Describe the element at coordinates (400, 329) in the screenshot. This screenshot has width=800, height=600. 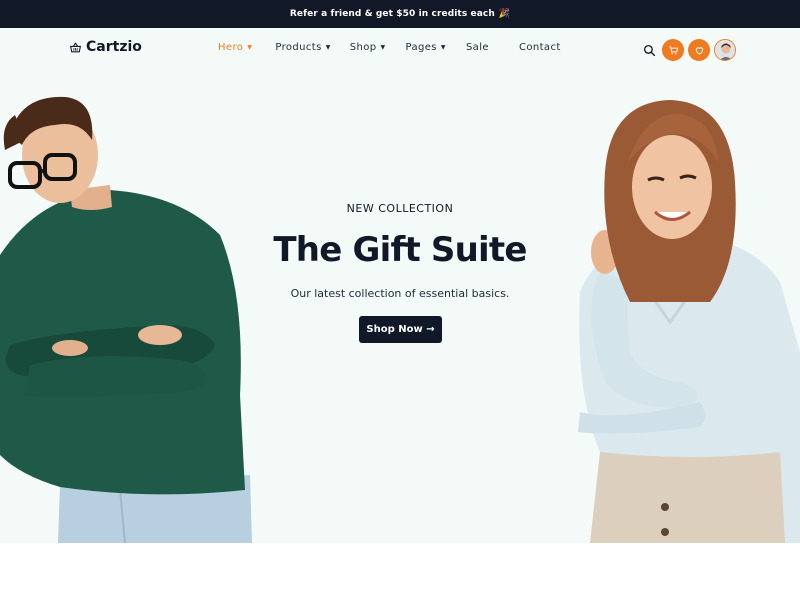
I see `shop-now-button: Shop Now →` at that location.